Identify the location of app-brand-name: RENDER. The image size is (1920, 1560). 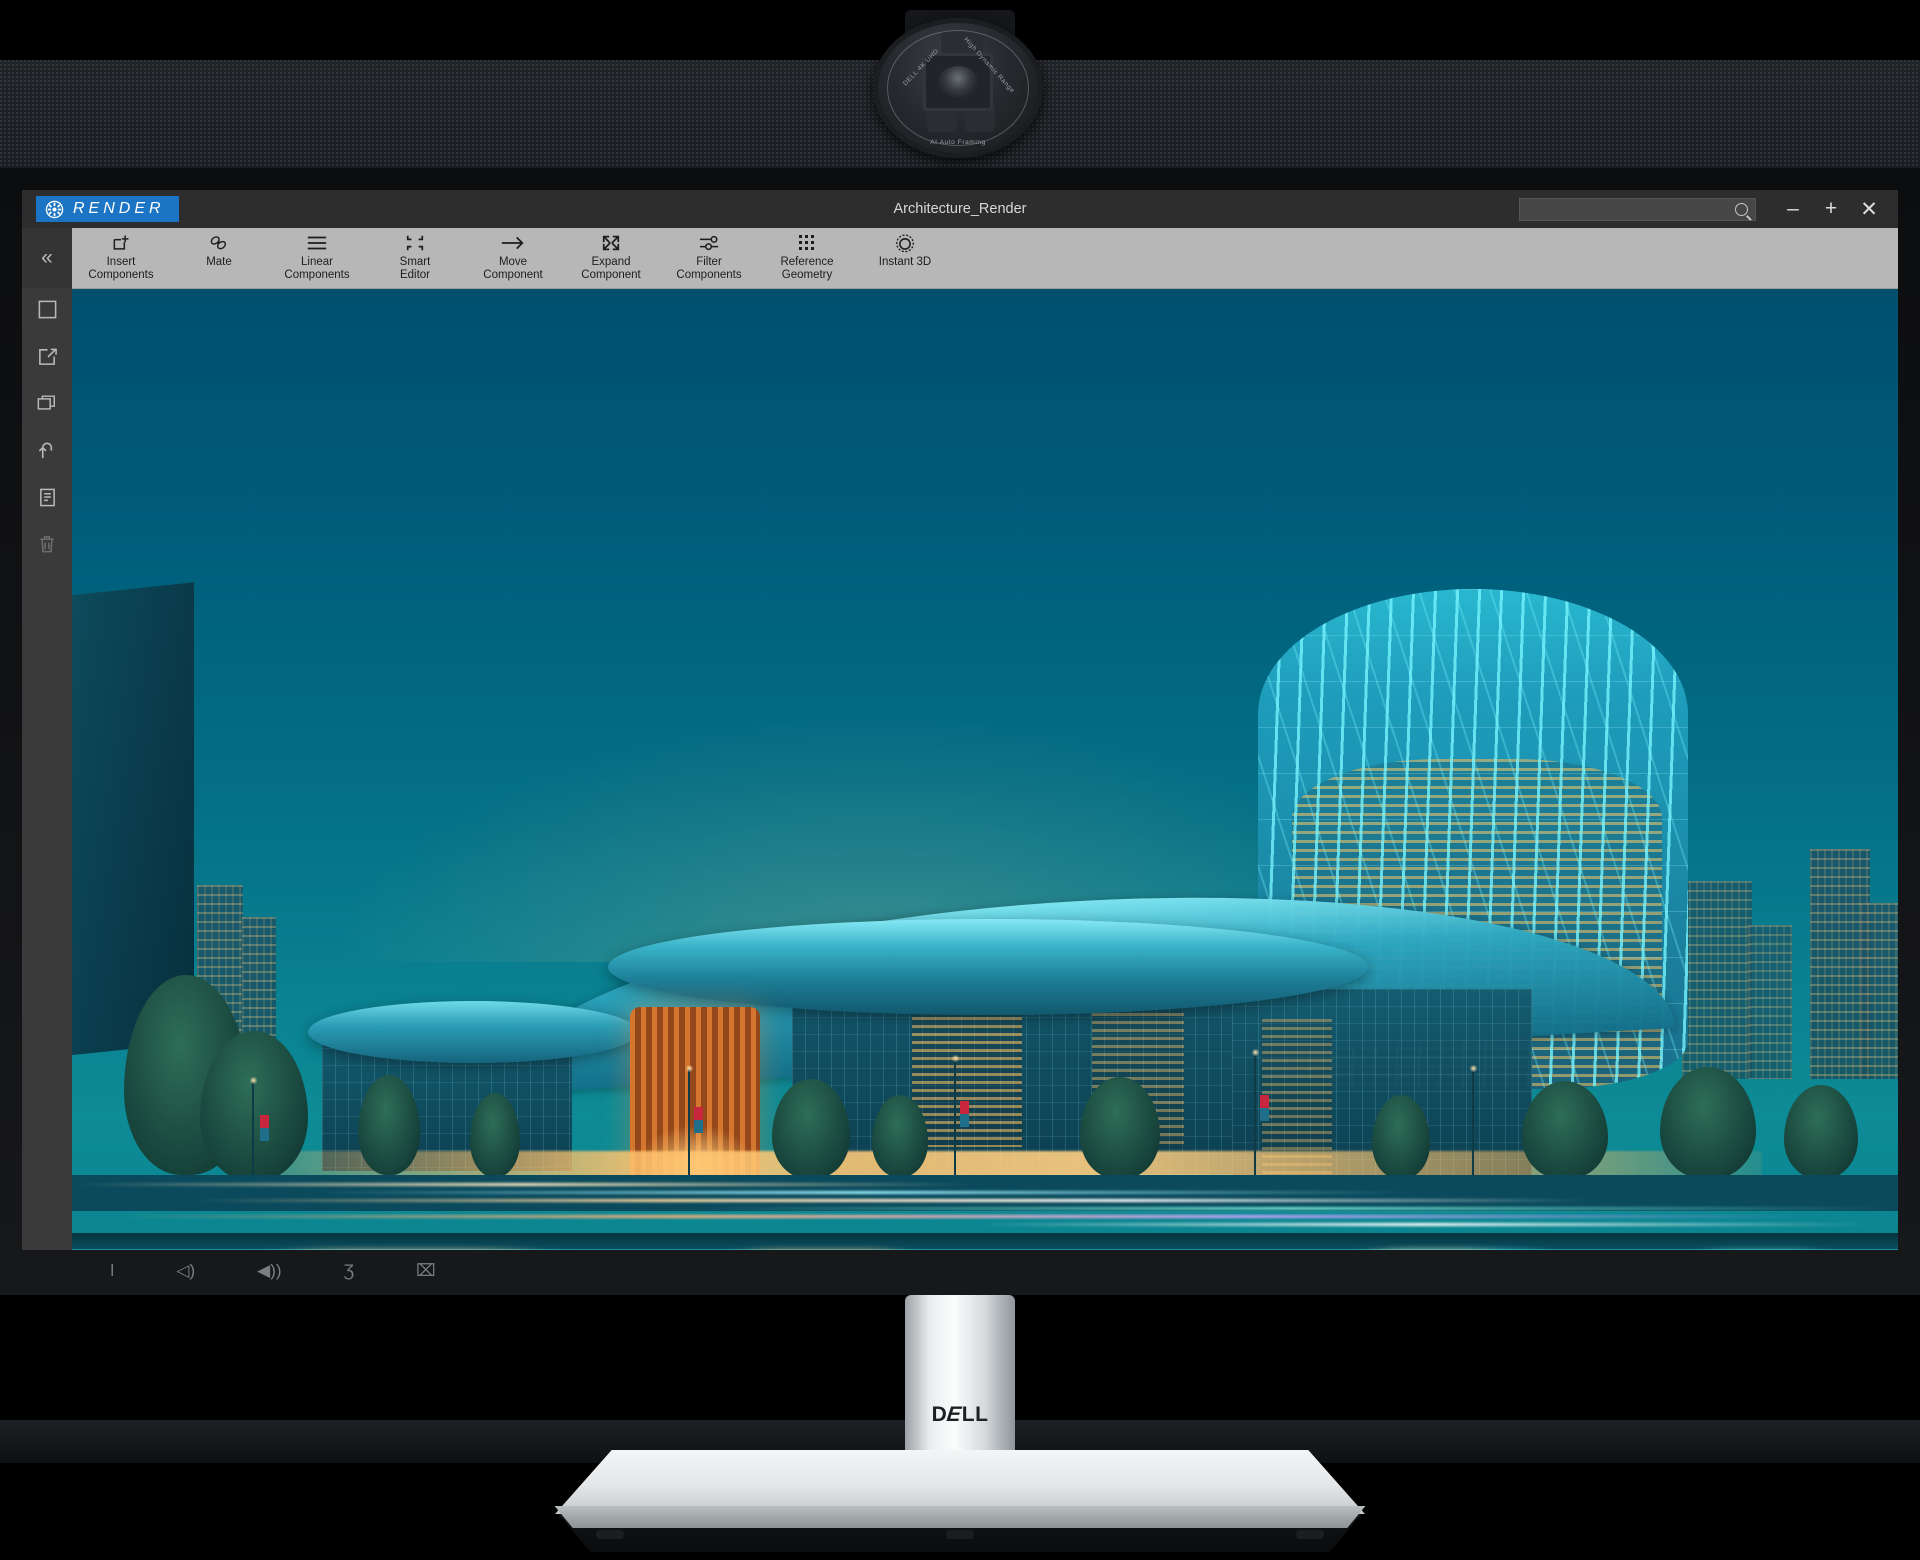
(119, 208).